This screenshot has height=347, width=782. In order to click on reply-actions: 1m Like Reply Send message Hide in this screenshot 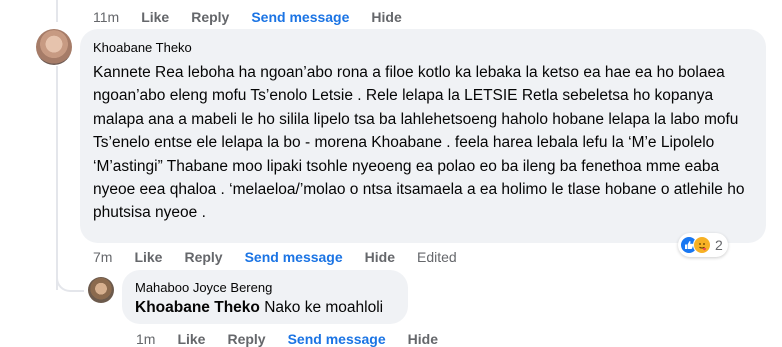, I will do `click(298, 339)`.